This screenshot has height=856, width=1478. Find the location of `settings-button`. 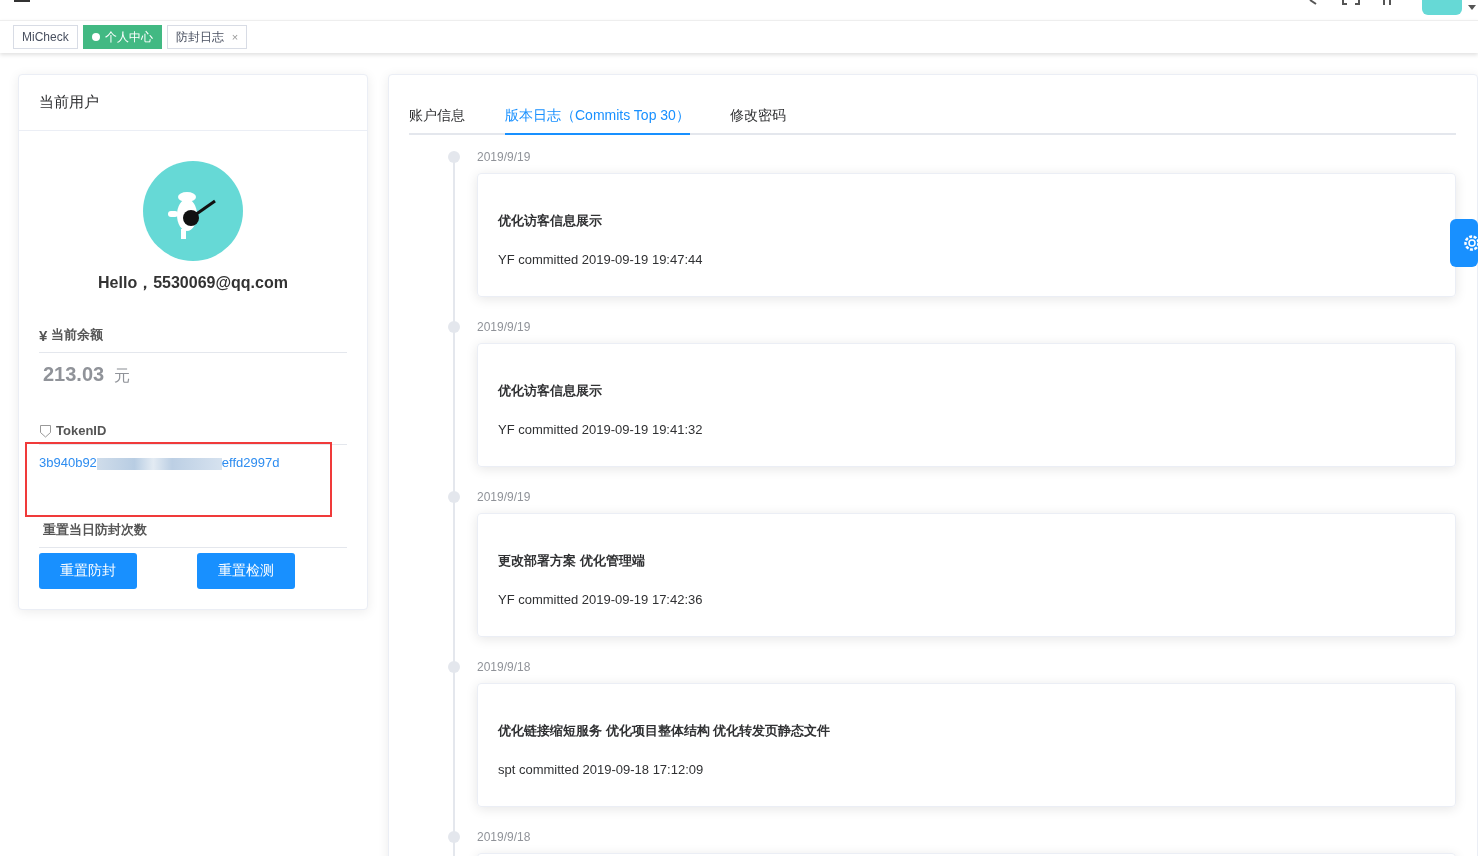

settings-button is located at coordinates (1464, 243).